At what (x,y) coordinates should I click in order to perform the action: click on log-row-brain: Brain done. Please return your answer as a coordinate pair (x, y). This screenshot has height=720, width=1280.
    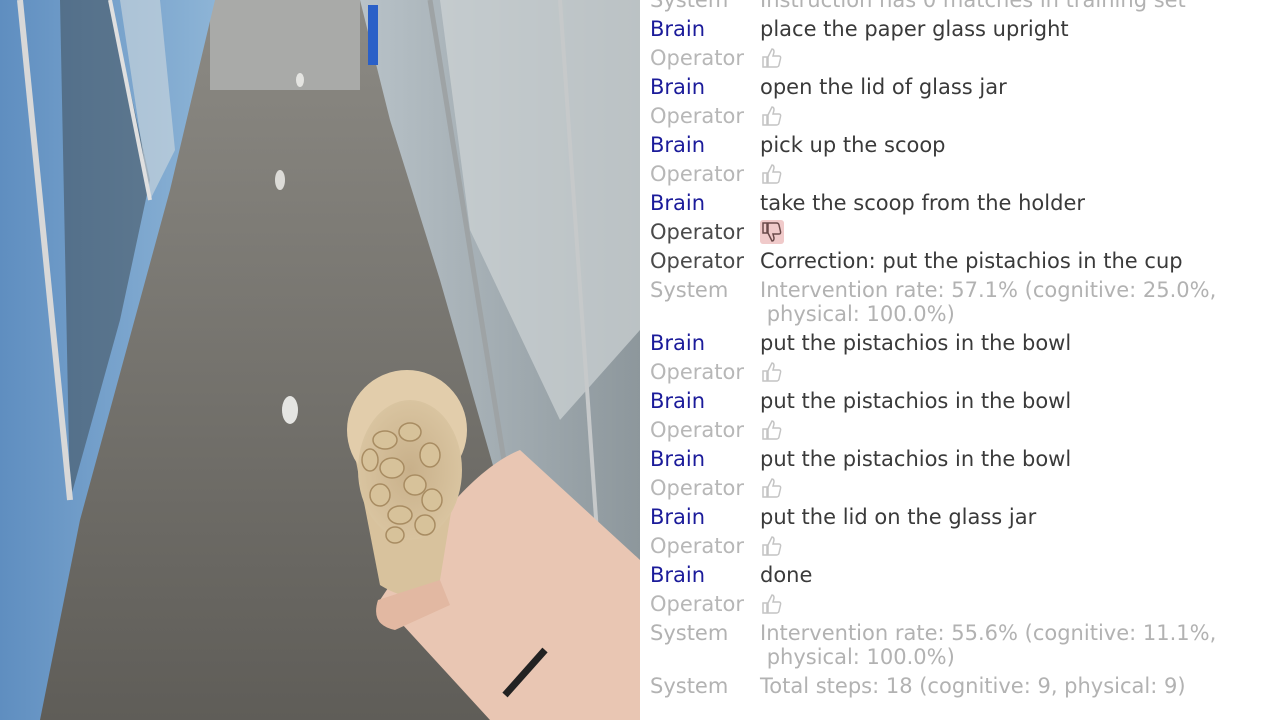
    Looking at the image, I should click on (960, 575).